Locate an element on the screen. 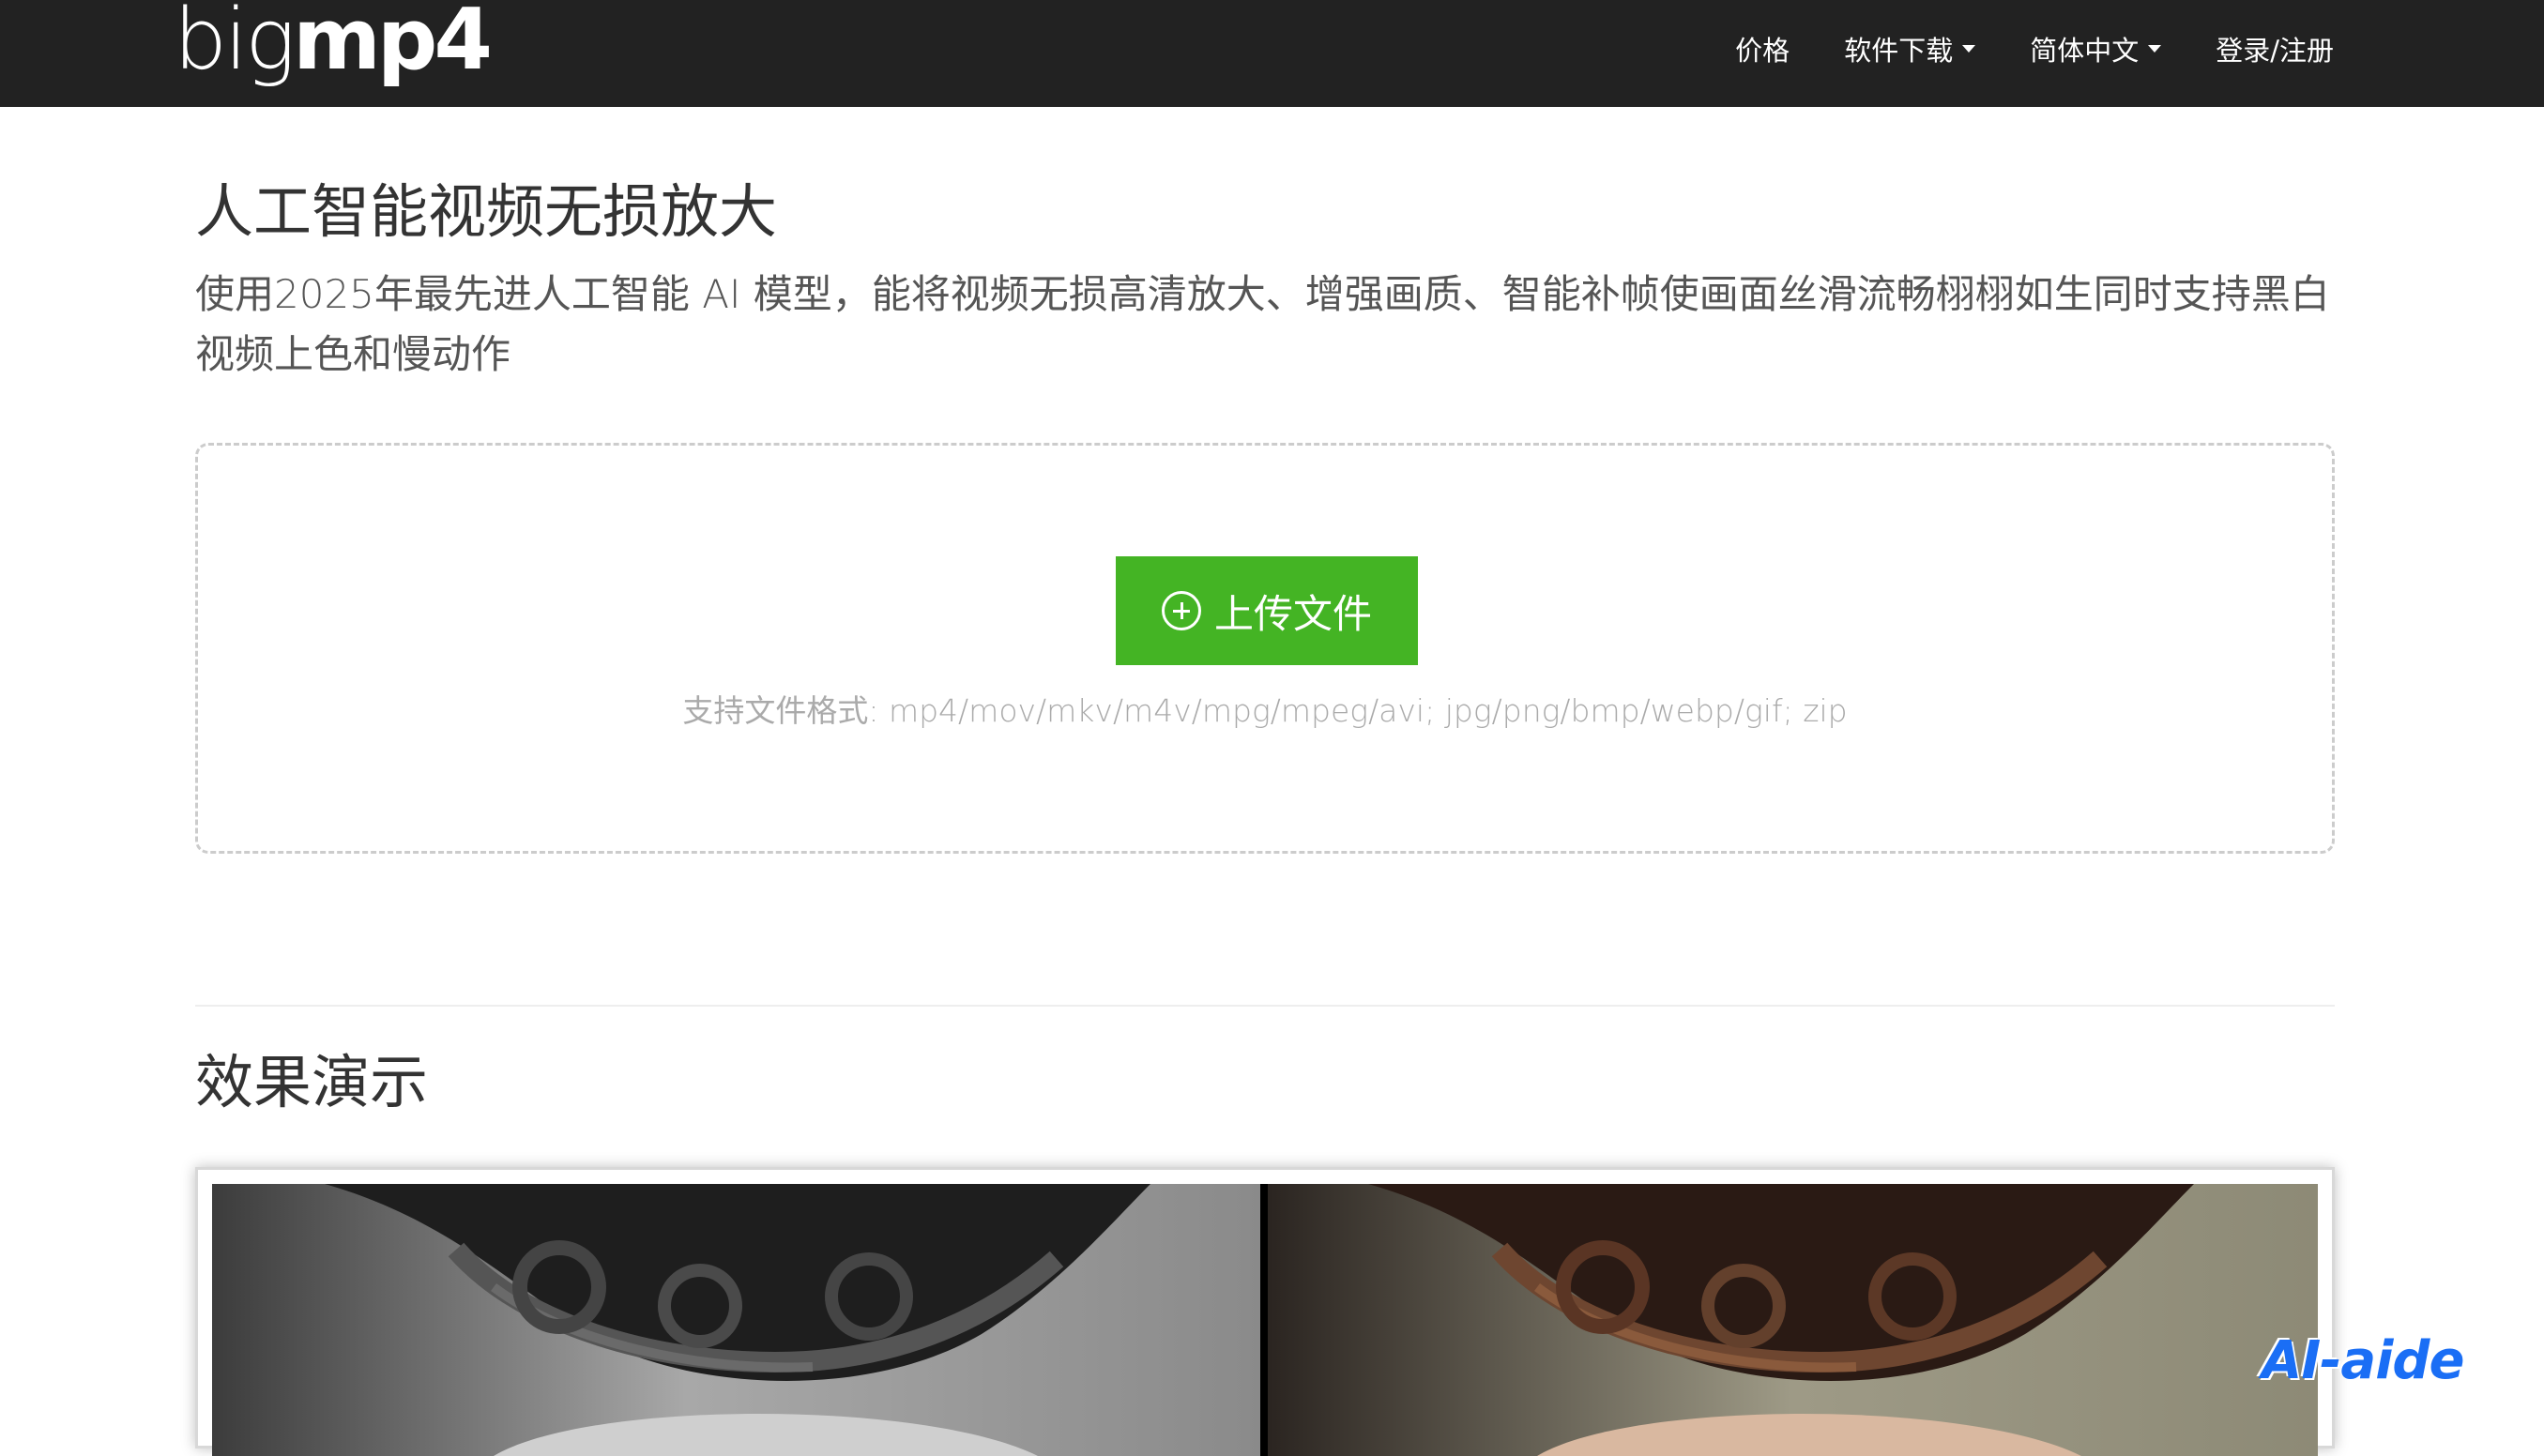 The width and height of the screenshot is (2544, 1456). upload-file-button: 上传文件 is located at coordinates (1267, 610).